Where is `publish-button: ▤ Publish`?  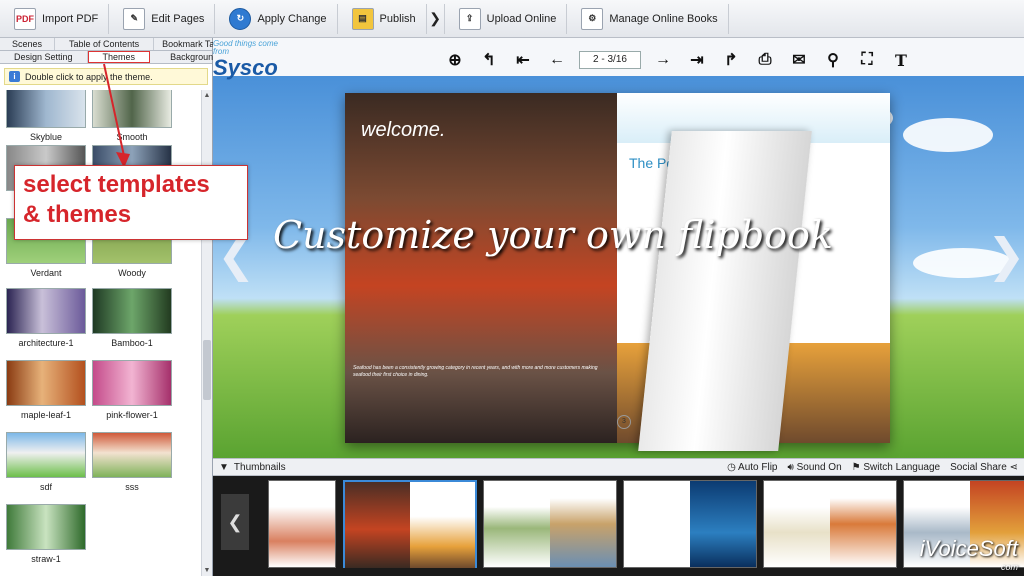 publish-button: ▤ Publish is located at coordinates (382, 18).